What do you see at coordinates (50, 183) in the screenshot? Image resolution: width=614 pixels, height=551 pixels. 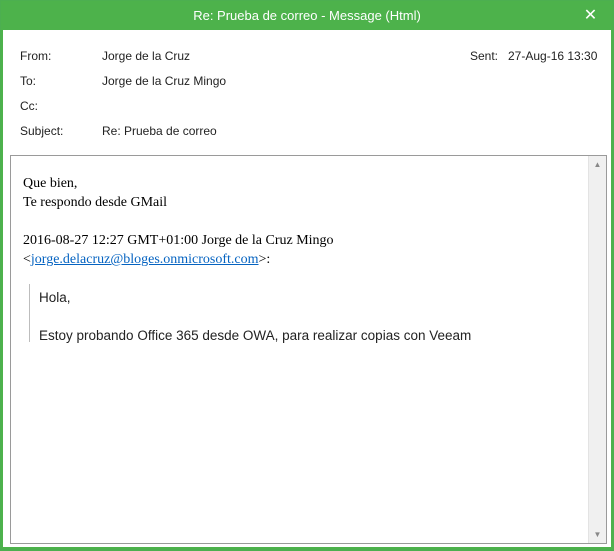 I see `body-line-1: Que bien,` at bounding box center [50, 183].